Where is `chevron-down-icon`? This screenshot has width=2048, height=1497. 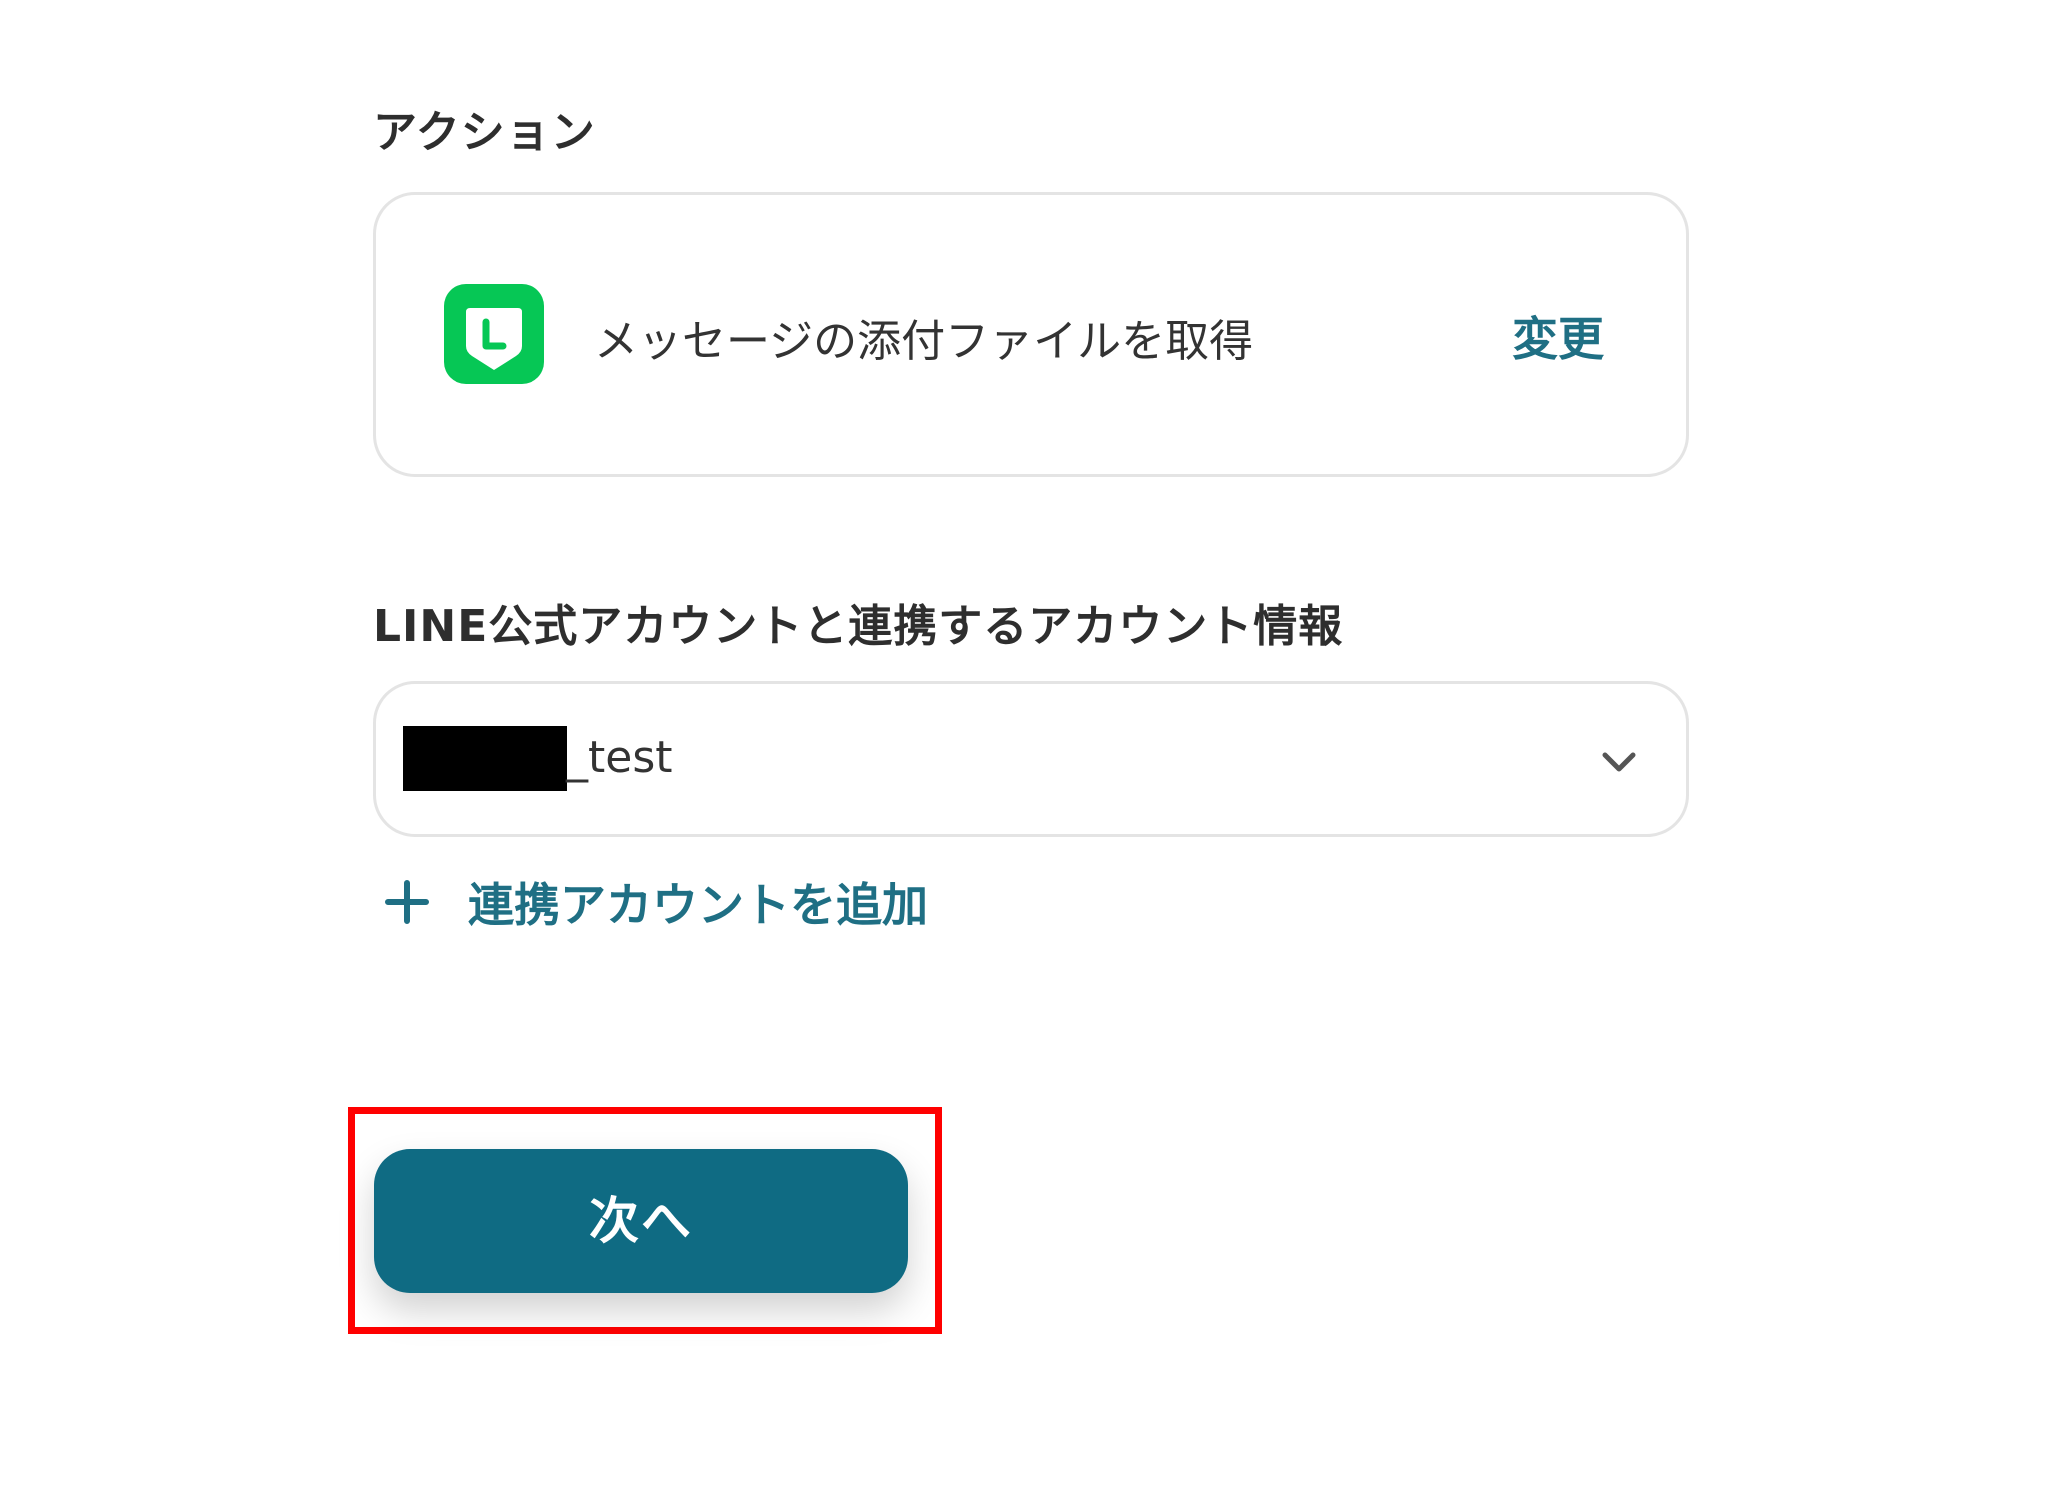 chevron-down-icon is located at coordinates (1619, 762).